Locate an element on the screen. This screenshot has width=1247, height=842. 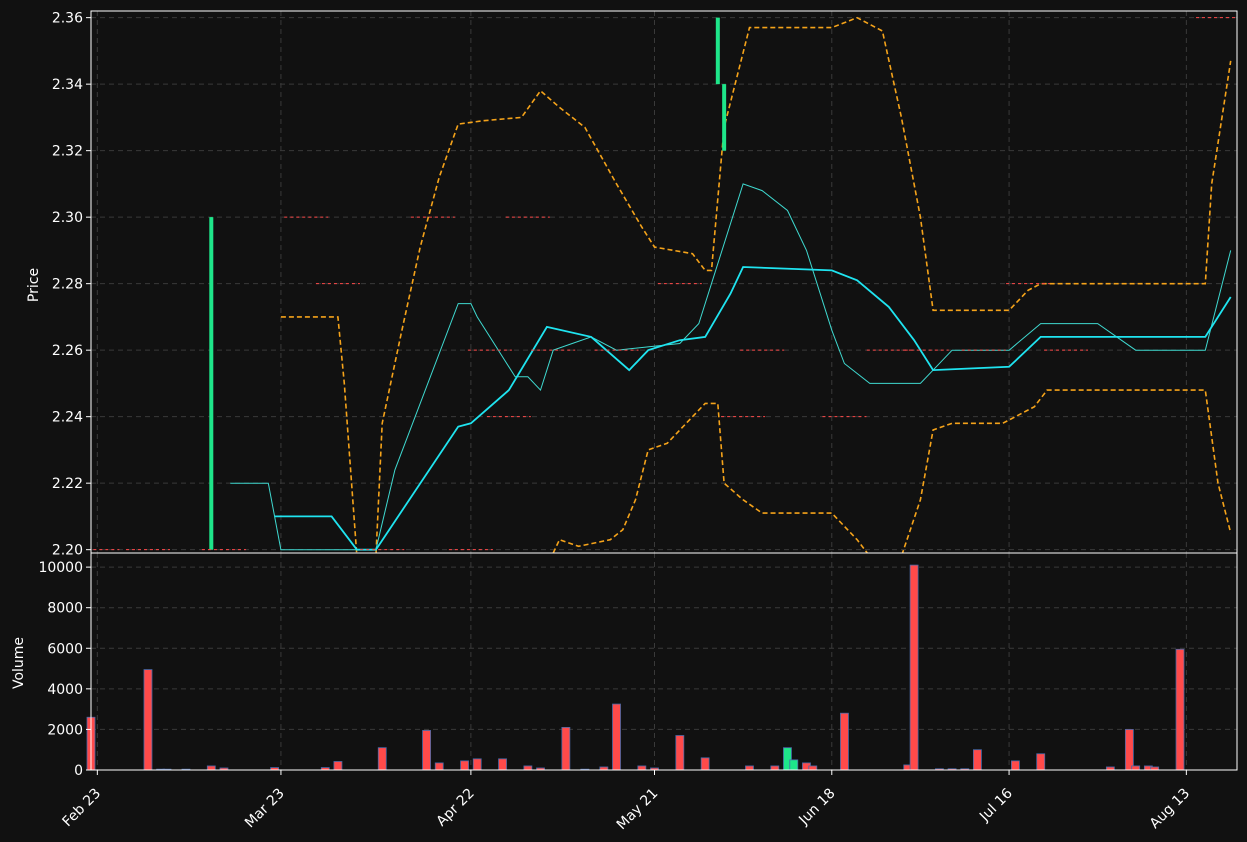
volume-tick-label: 0 is located at coordinates (78, 771).